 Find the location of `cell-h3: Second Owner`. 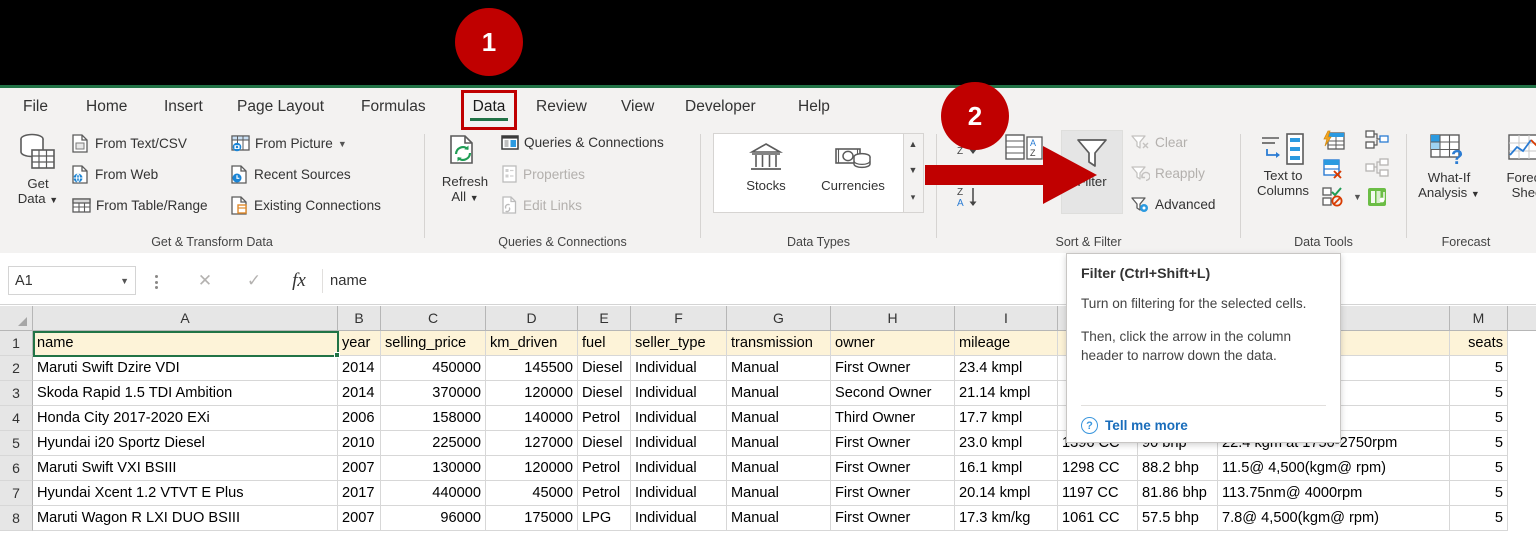

cell-h3: Second Owner is located at coordinates (893, 393).